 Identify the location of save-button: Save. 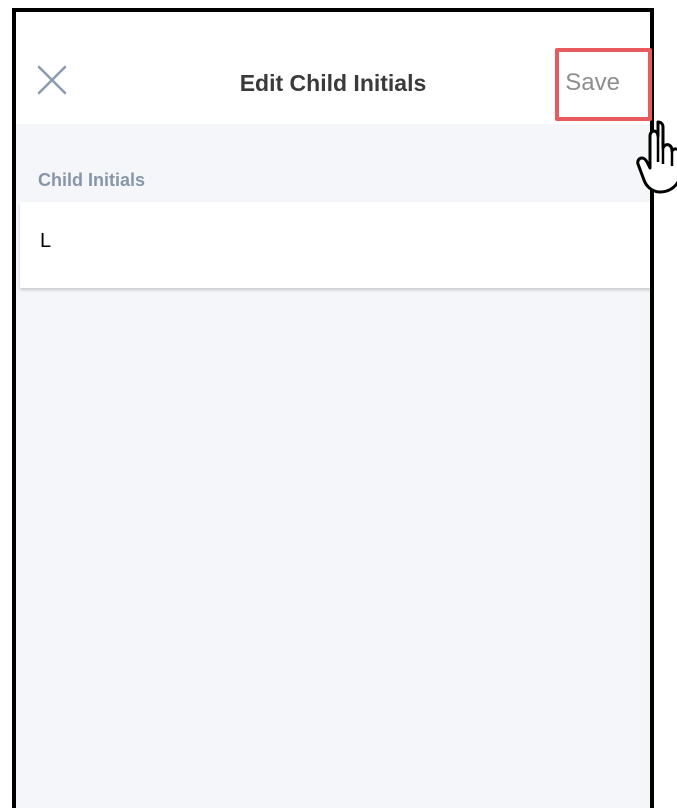
(592, 83).